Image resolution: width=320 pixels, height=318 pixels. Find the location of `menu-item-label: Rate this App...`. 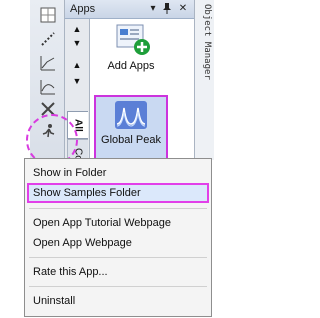

menu-item-label: Rate this App... is located at coordinates (70, 272).